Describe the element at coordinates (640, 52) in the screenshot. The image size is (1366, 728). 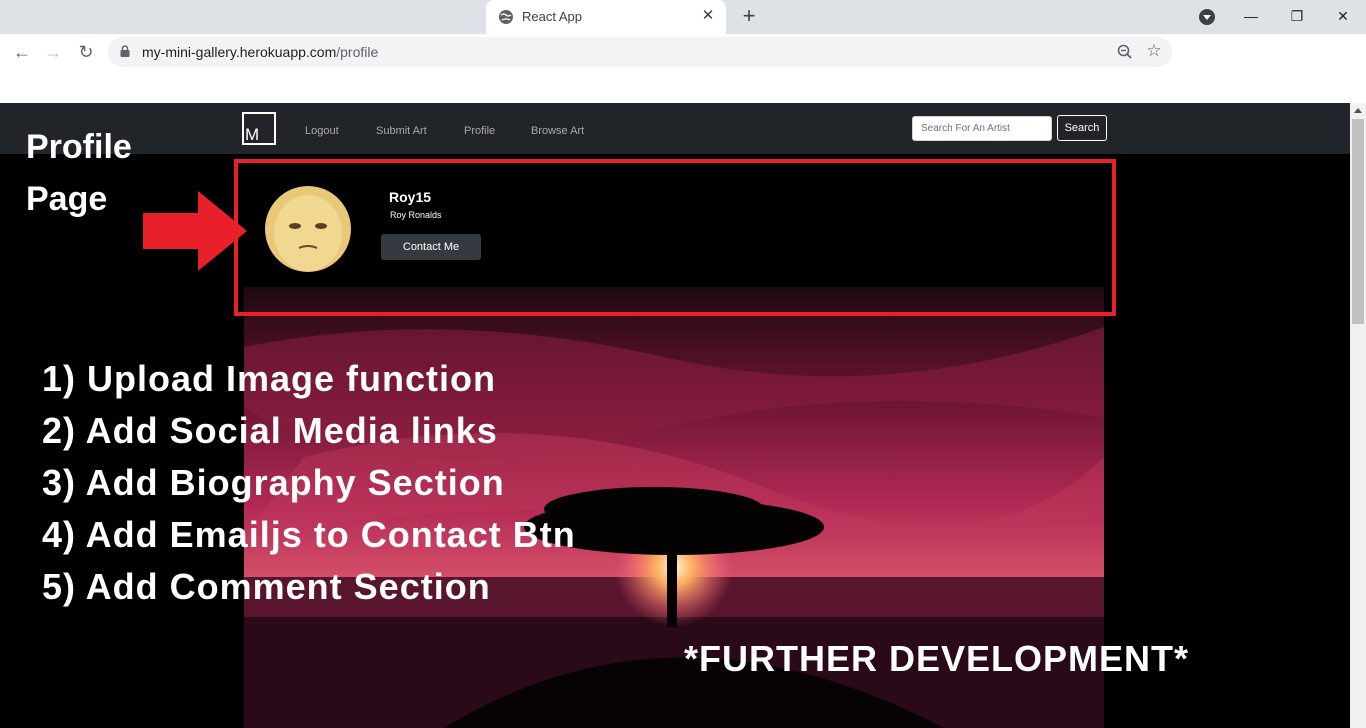
I see `address-bar: my-mini-gallery.herokuapp.com/profile ☆` at that location.